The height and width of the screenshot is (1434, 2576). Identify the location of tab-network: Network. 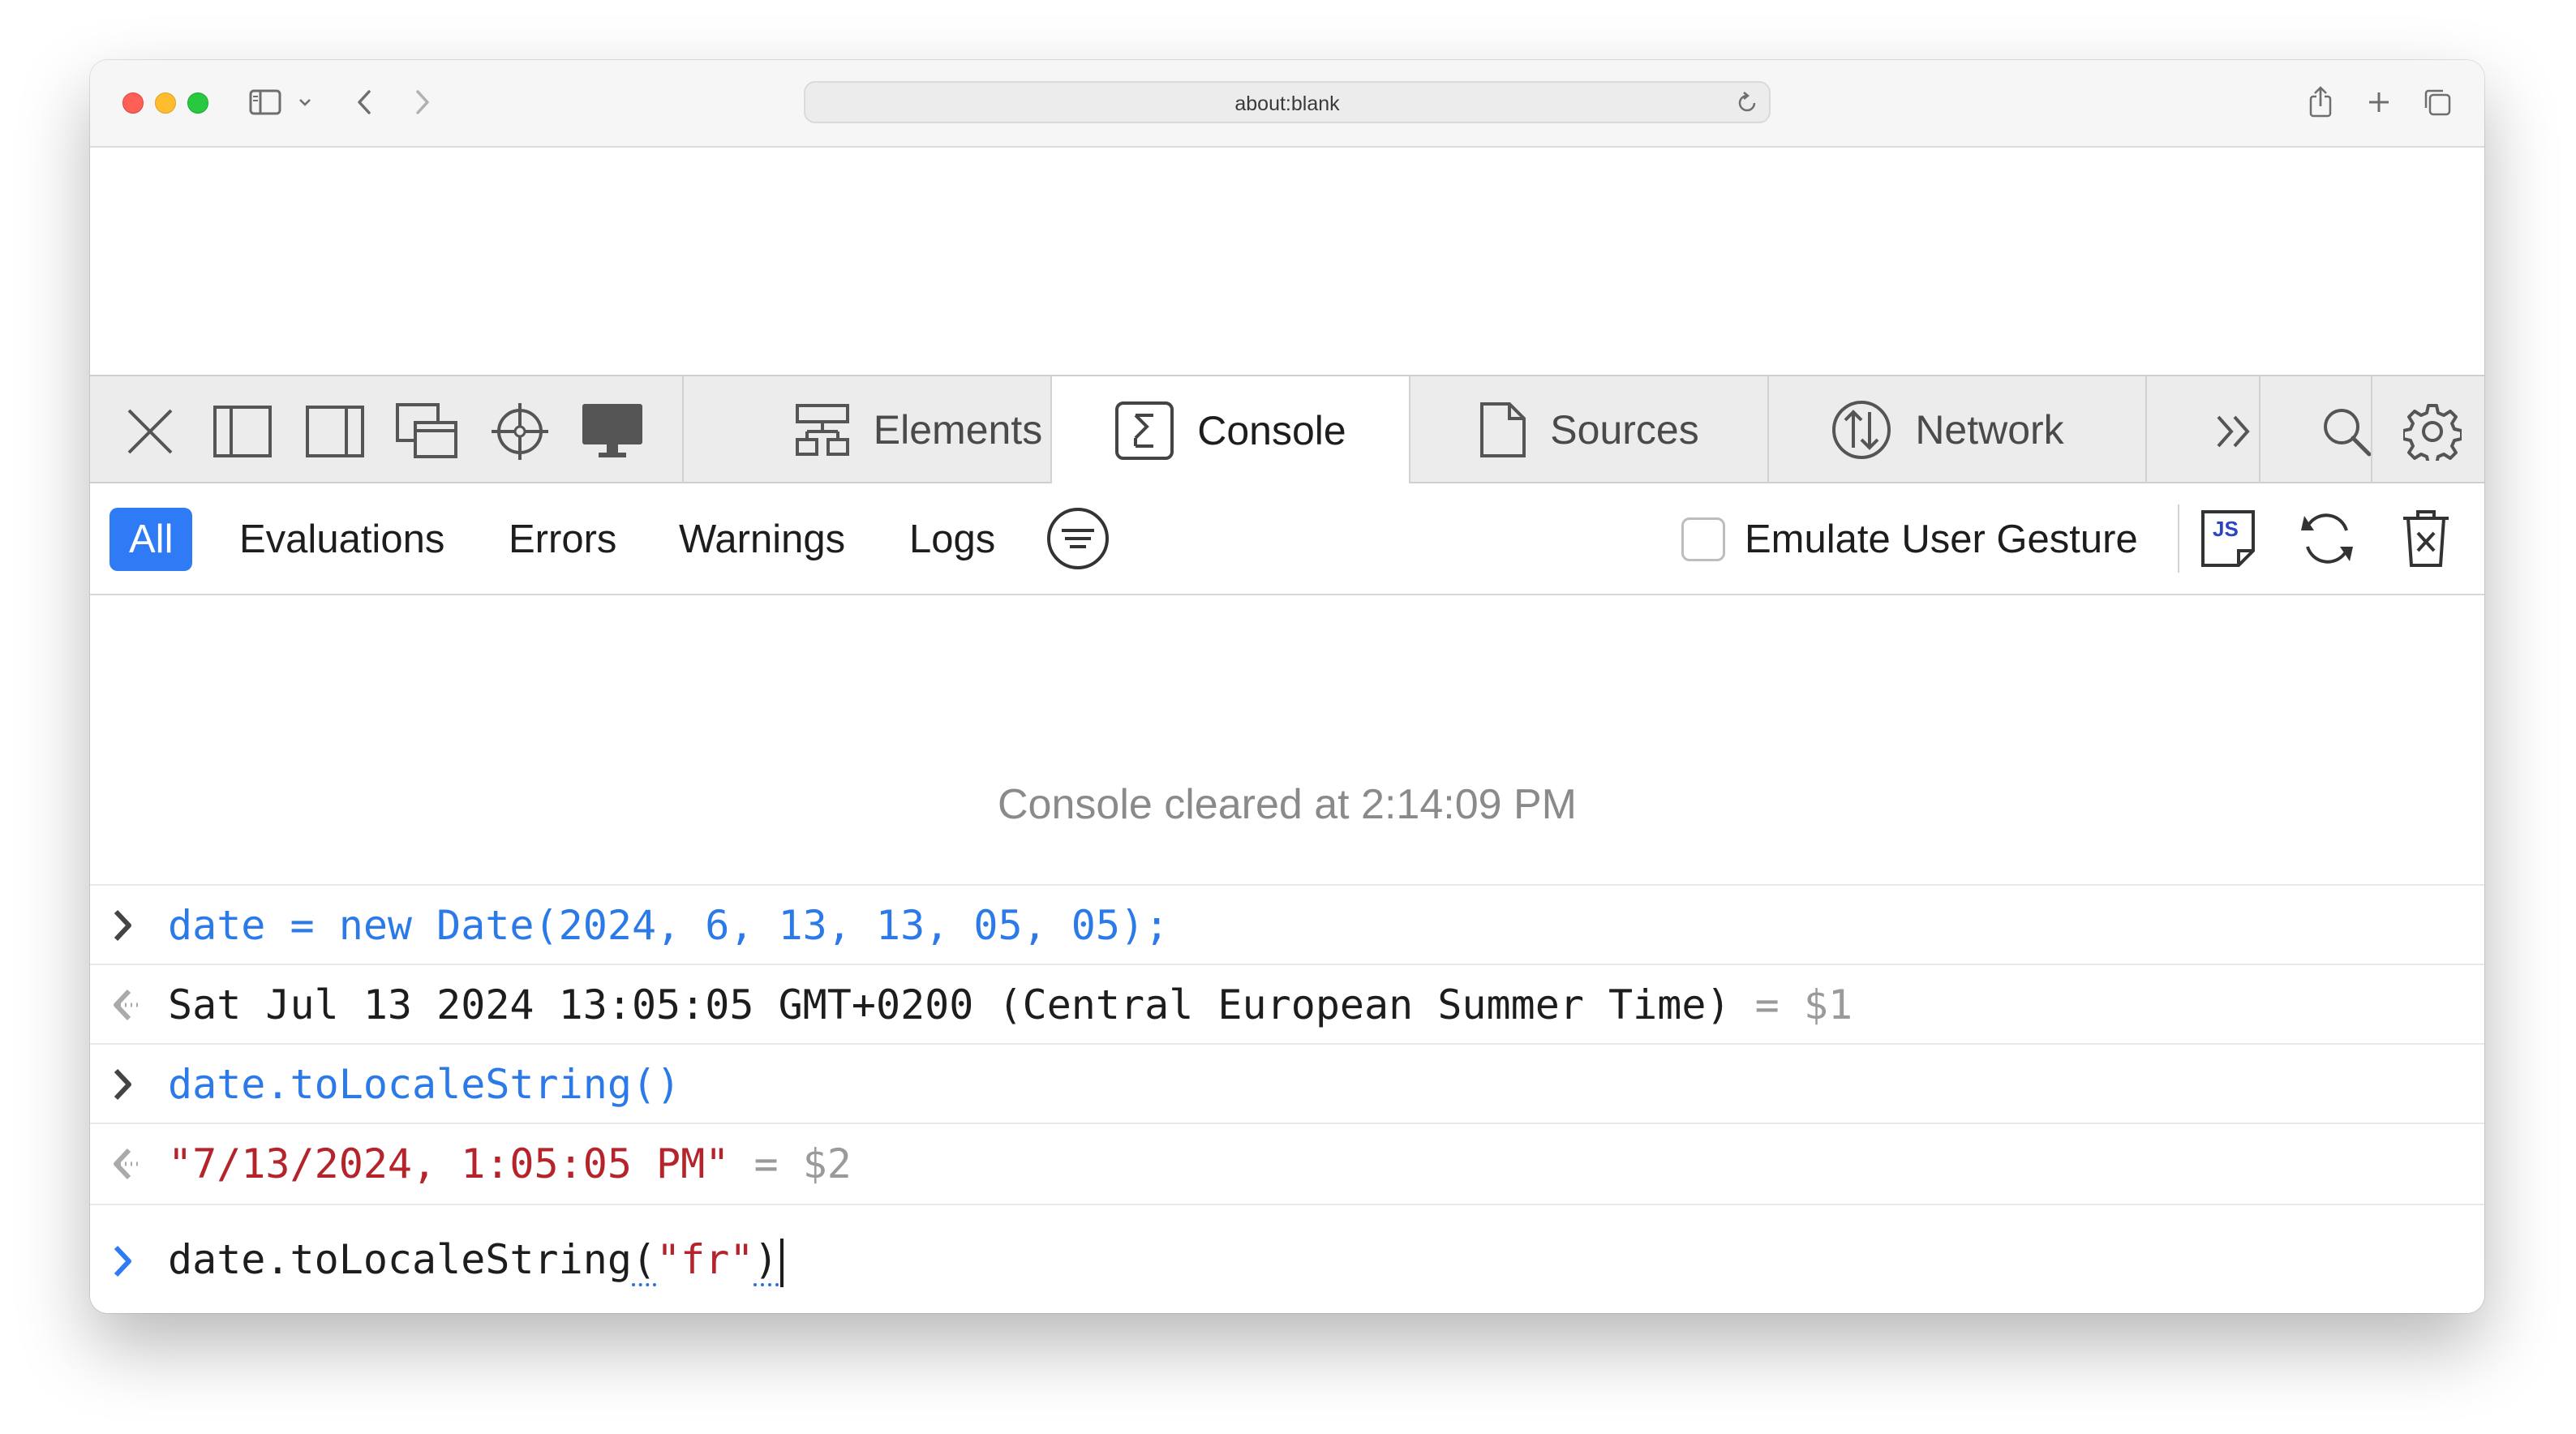
(1947, 429).